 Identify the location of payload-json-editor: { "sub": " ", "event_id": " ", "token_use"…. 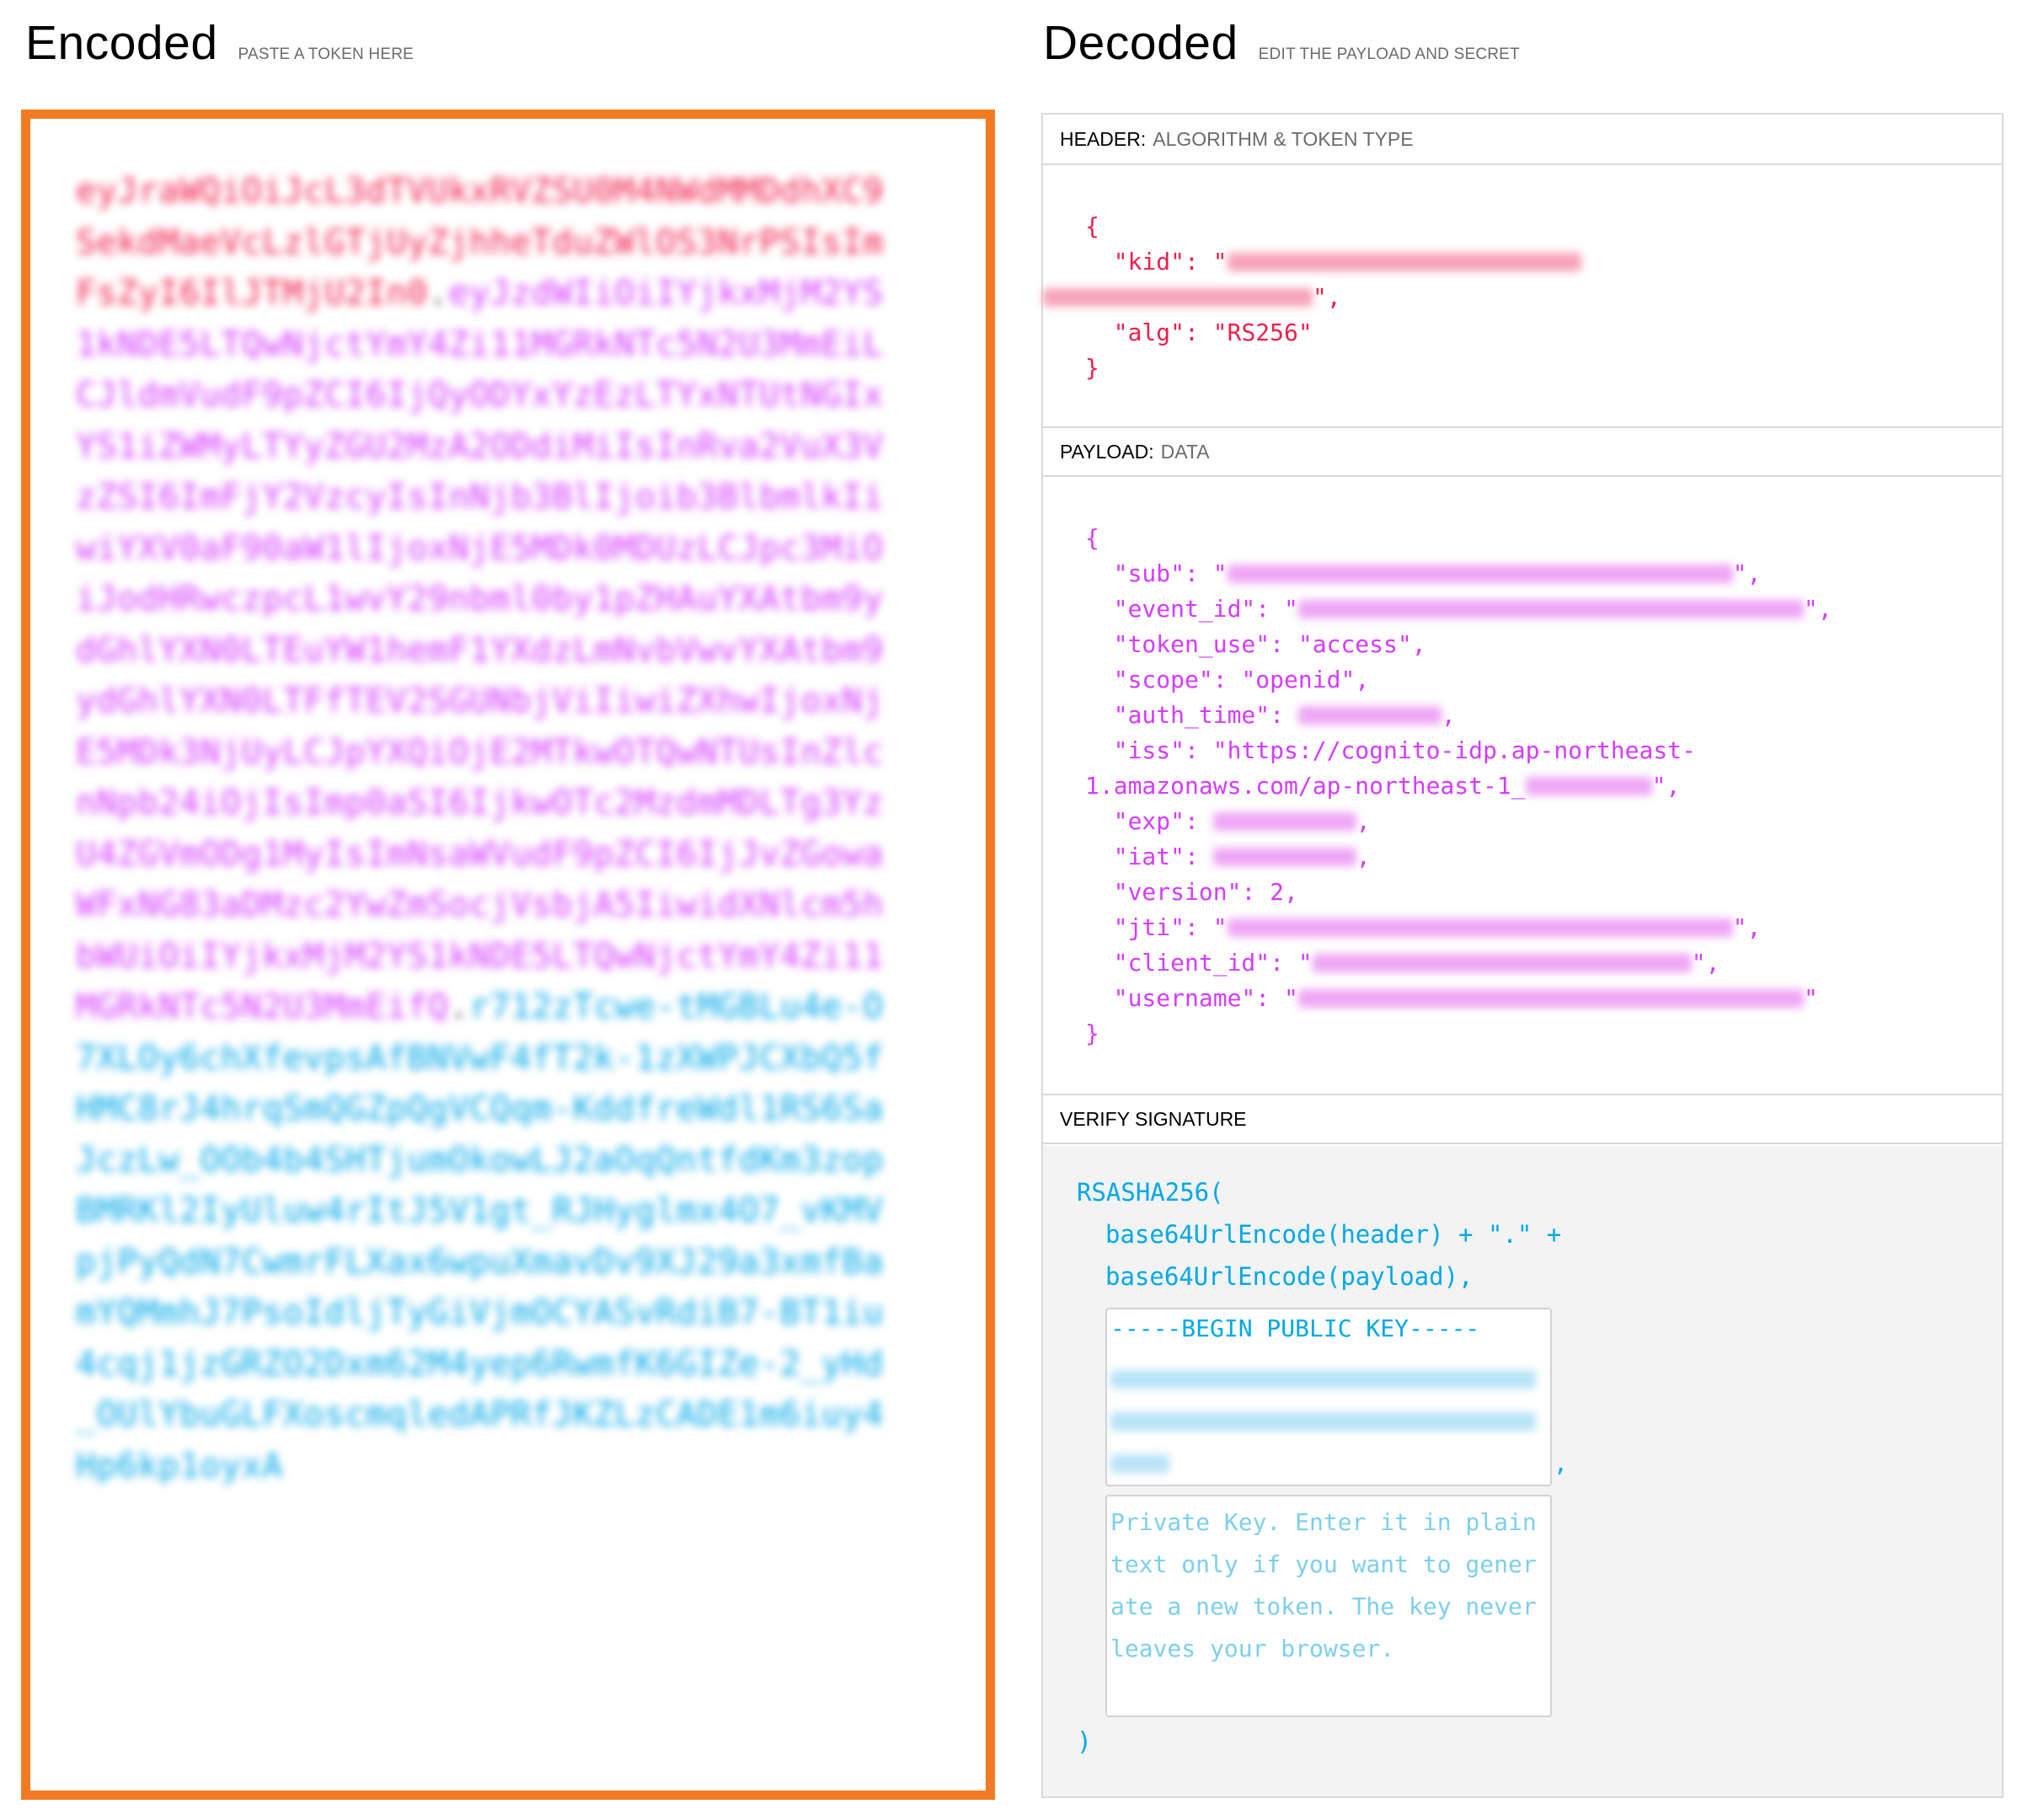
(1458, 786).